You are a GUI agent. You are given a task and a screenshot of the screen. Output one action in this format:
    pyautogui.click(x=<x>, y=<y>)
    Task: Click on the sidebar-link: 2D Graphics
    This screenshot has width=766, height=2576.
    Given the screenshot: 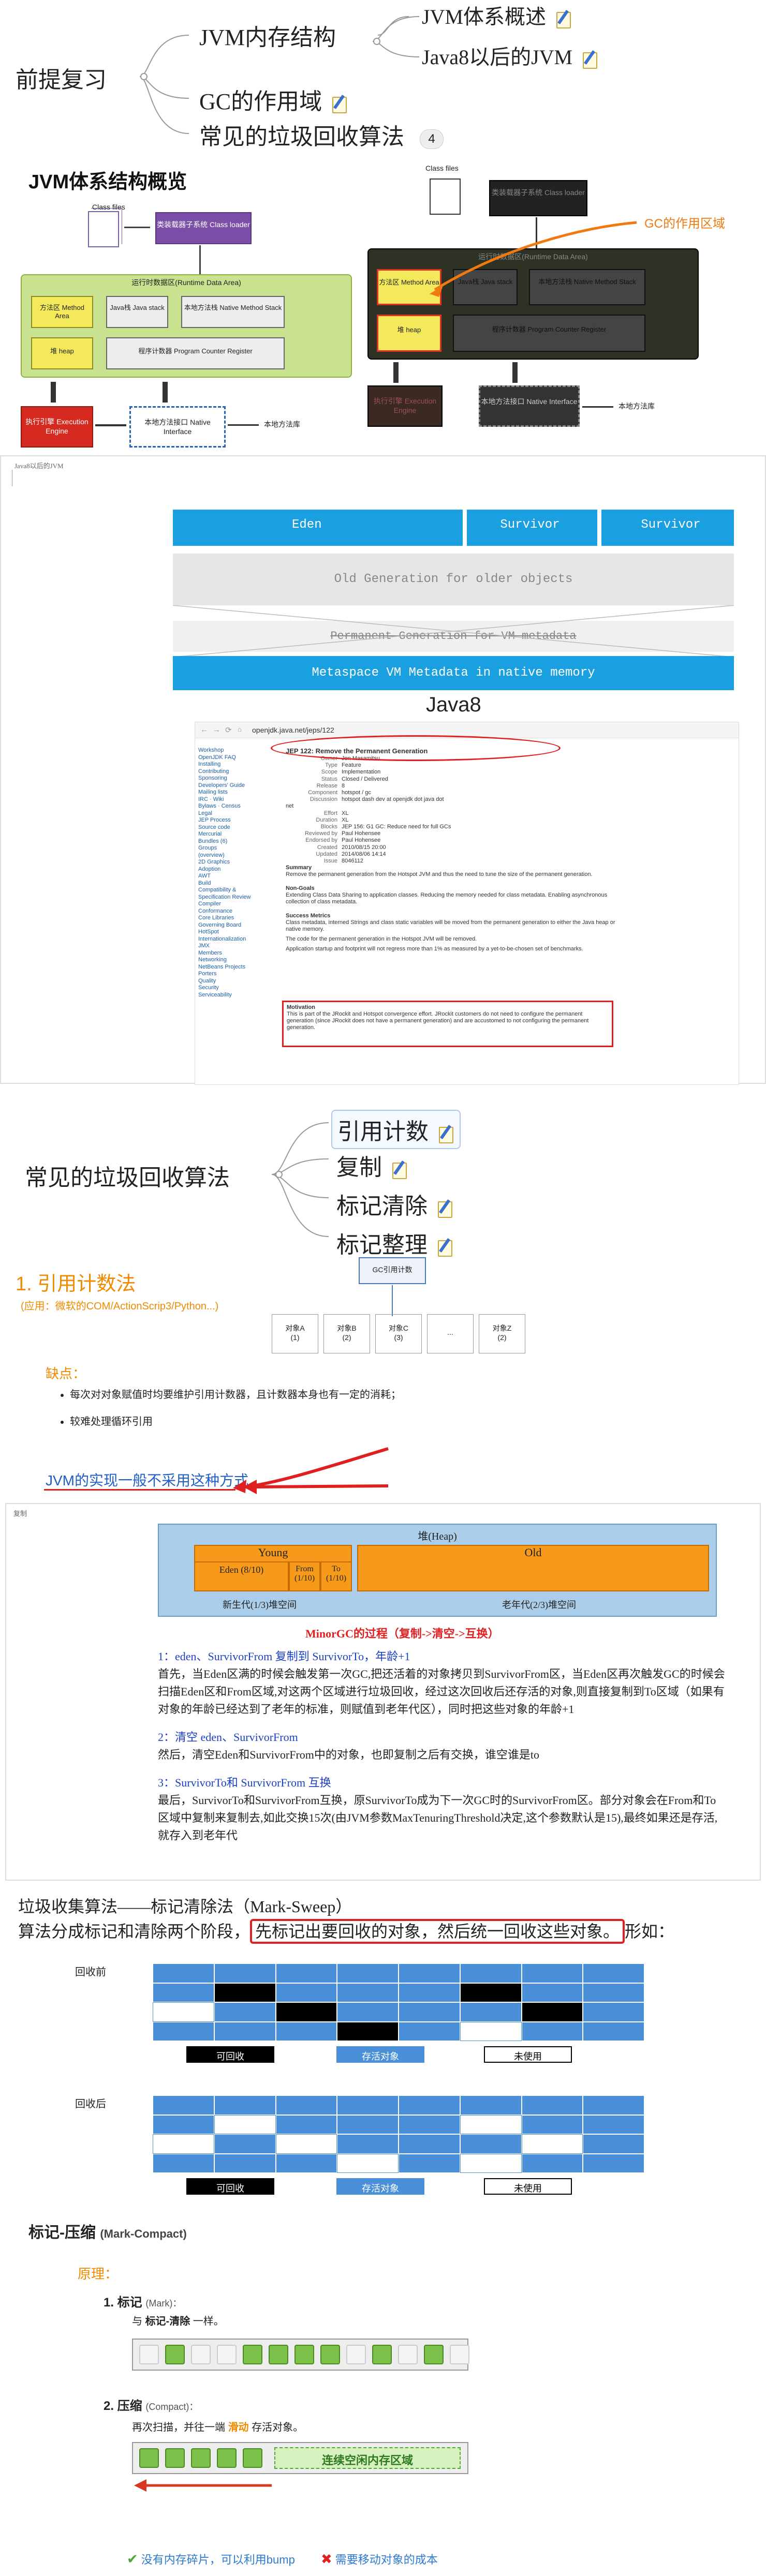 What is the action you would take?
    pyautogui.click(x=227, y=862)
    